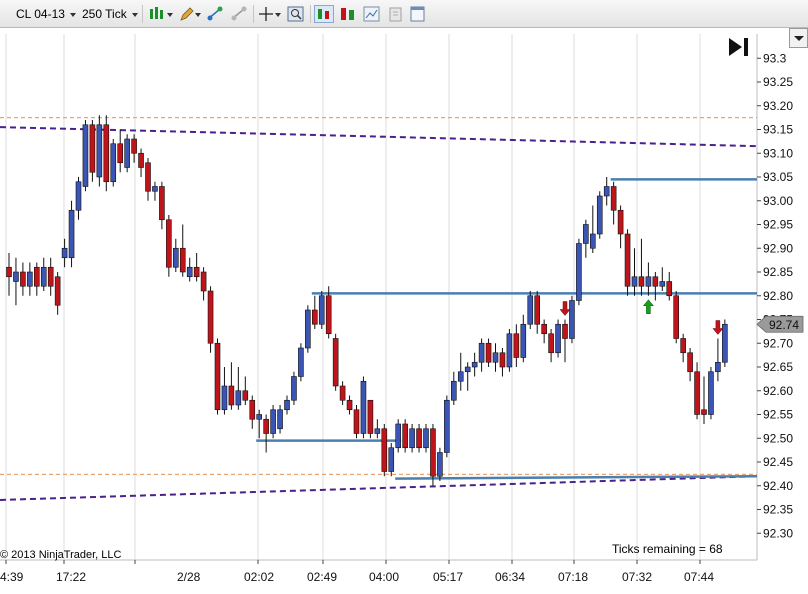 This screenshot has width=808, height=594. What do you see at coordinates (778, 462) in the screenshot?
I see `price-tick-label: 92.45` at bounding box center [778, 462].